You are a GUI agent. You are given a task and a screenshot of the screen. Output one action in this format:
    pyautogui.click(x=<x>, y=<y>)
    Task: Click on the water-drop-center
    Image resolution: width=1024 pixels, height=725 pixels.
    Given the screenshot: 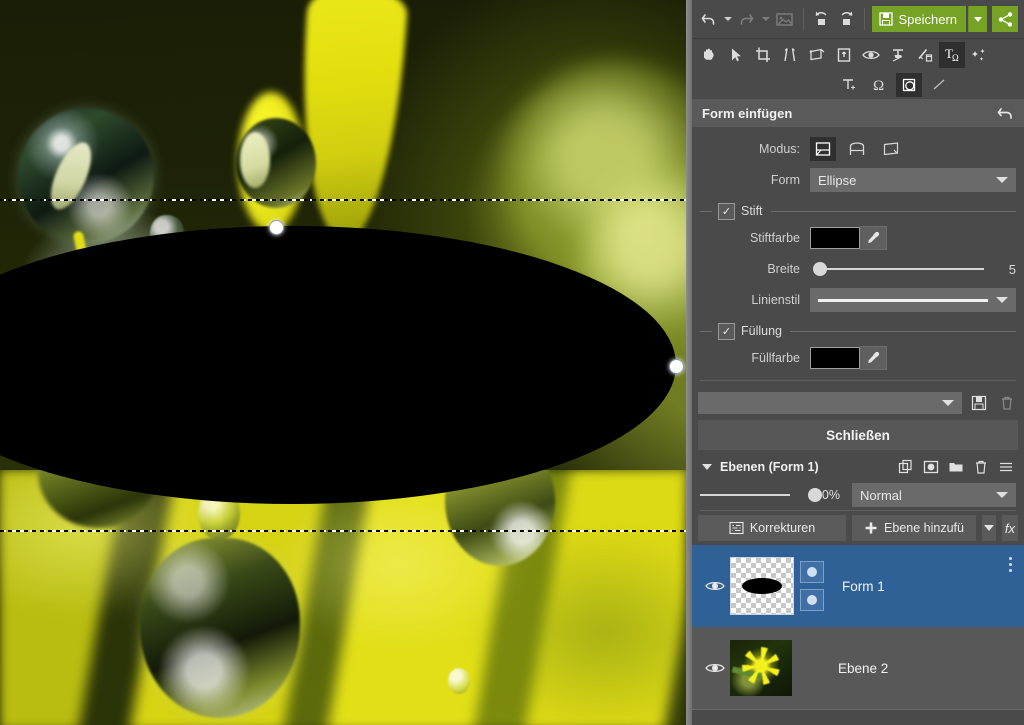 What is the action you would take?
    pyautogui.click(x=276, y=163)
    